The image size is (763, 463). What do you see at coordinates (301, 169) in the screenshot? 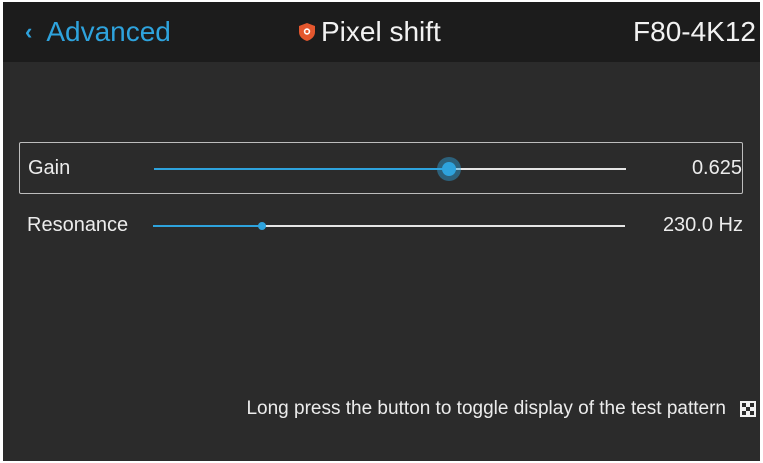
I see `gain-slider-fill` at bounding box center [301, 169].